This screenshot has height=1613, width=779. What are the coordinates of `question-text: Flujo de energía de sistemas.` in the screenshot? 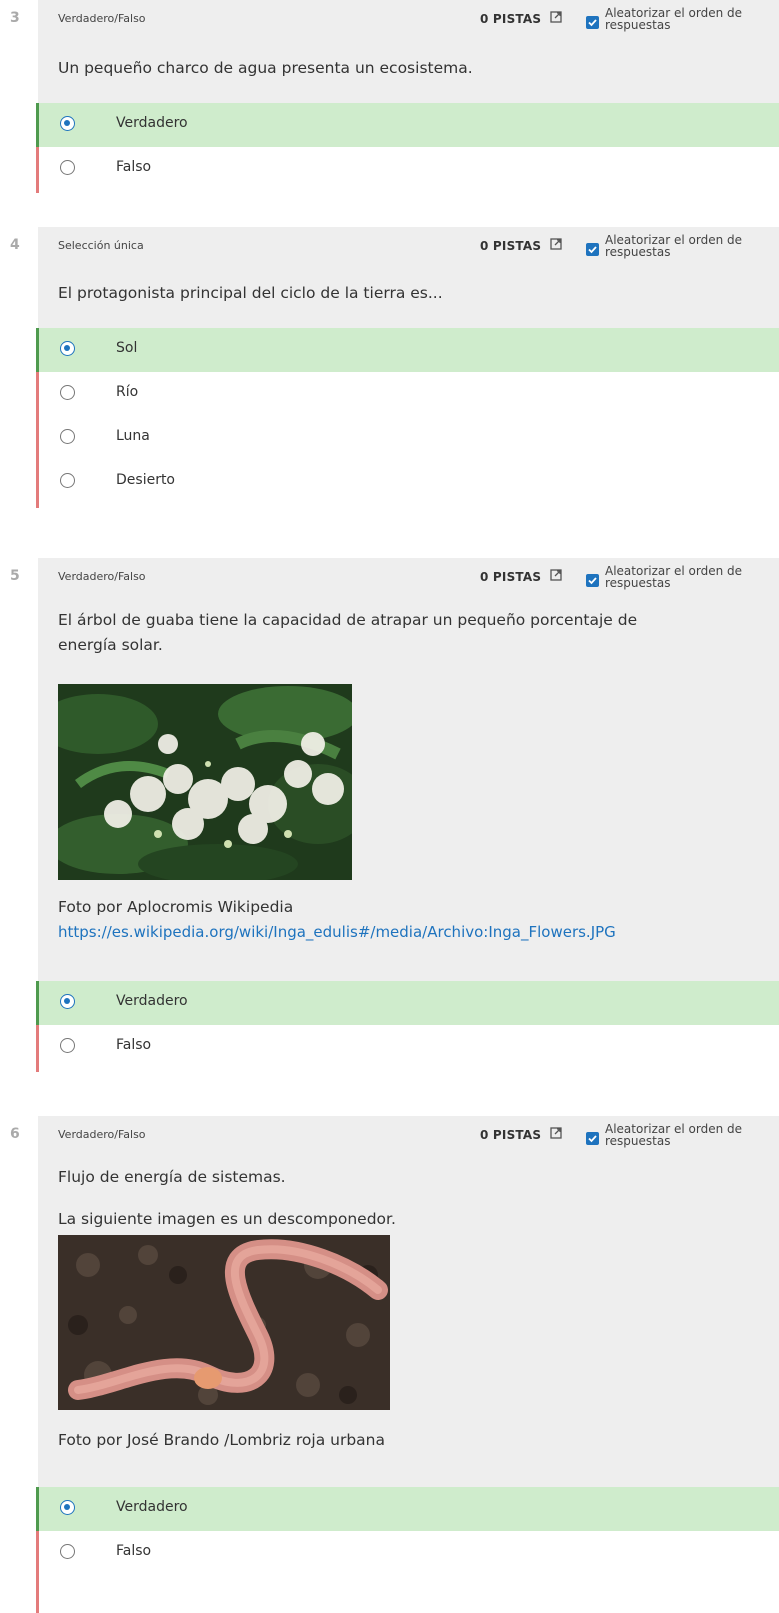 It's located at (172, 1177).